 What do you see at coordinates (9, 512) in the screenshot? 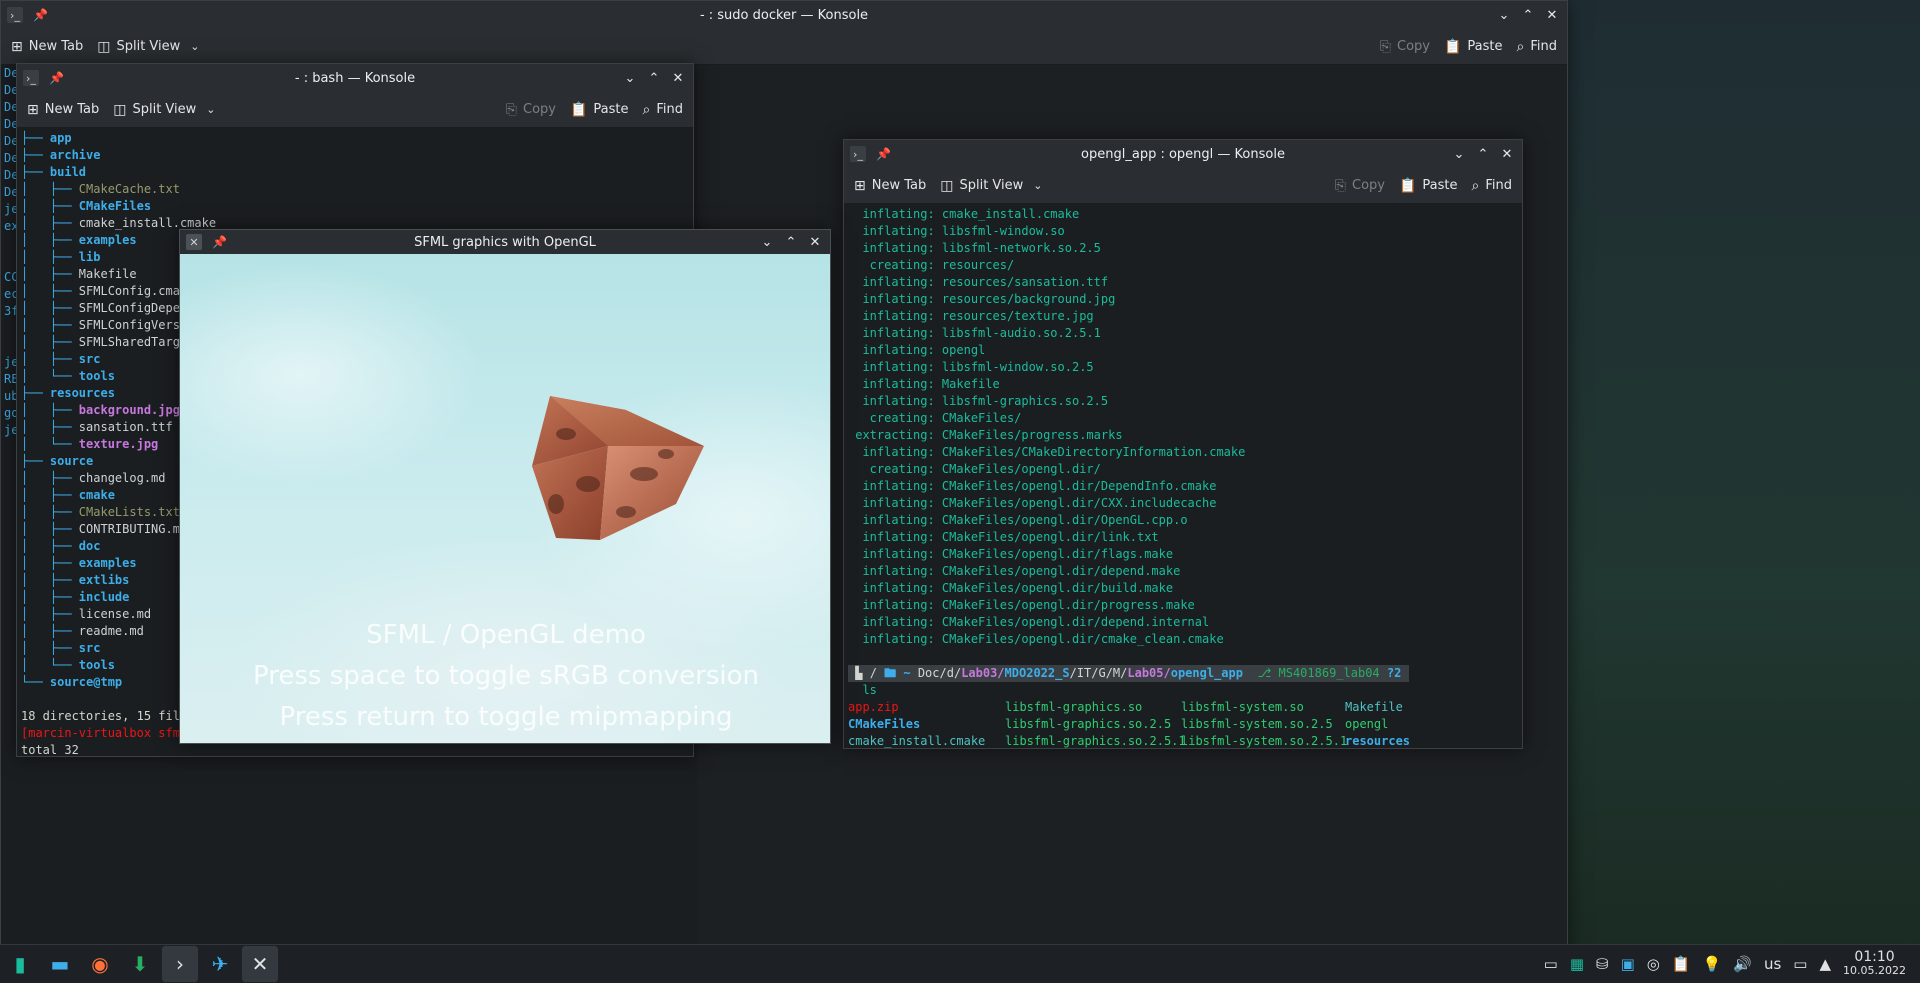
I see `terminal-output: DeDeDeDeDeDeDeDejeex CCec3f jeREubgoje` at bounding box center [9, 512].